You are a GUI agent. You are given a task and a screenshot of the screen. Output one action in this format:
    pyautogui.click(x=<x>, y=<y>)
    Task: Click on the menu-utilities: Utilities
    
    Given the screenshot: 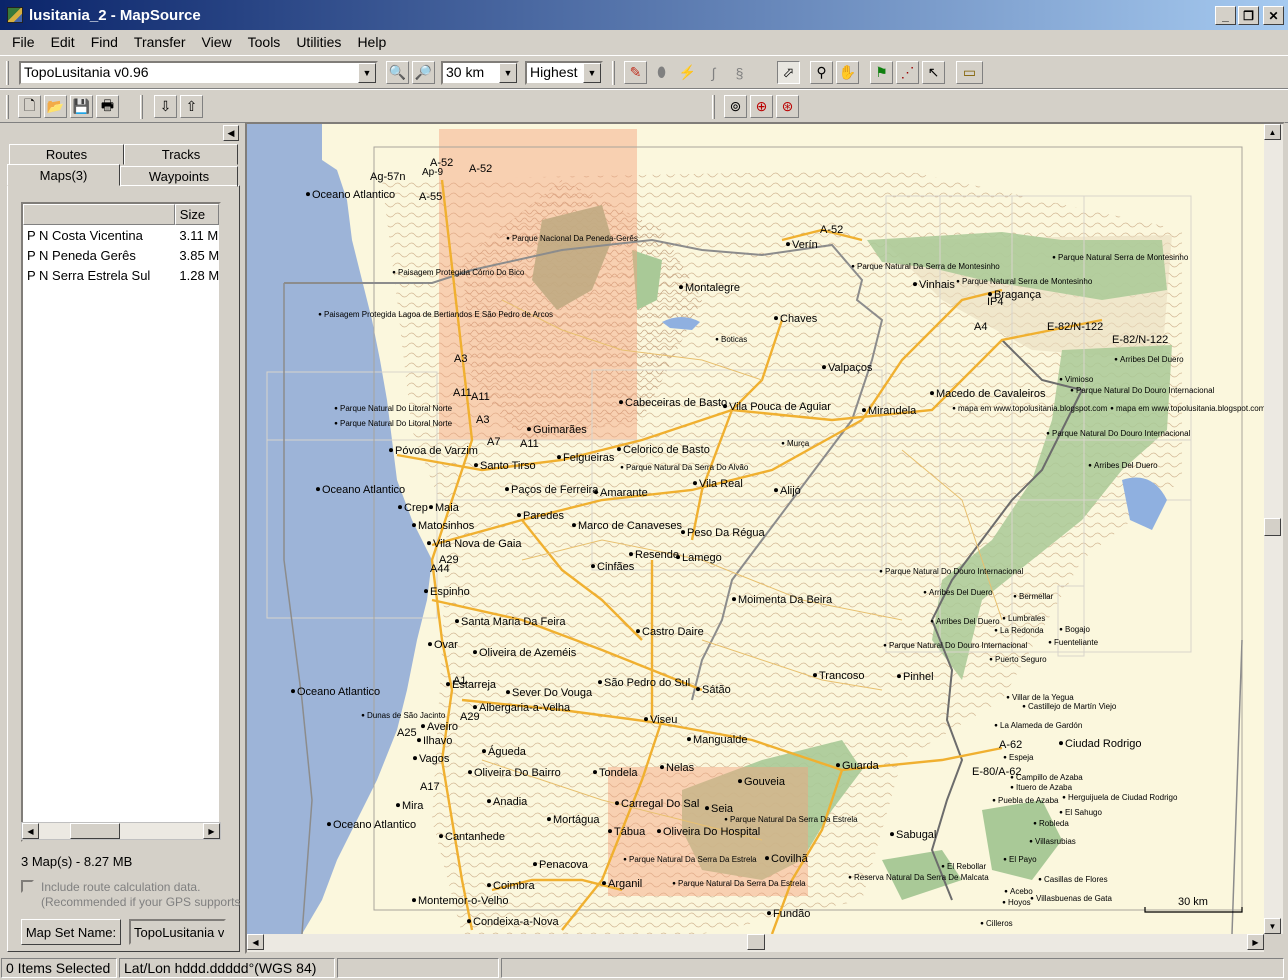 What is the action you would take?
    pyautogui.click(x=318, y=42)
    